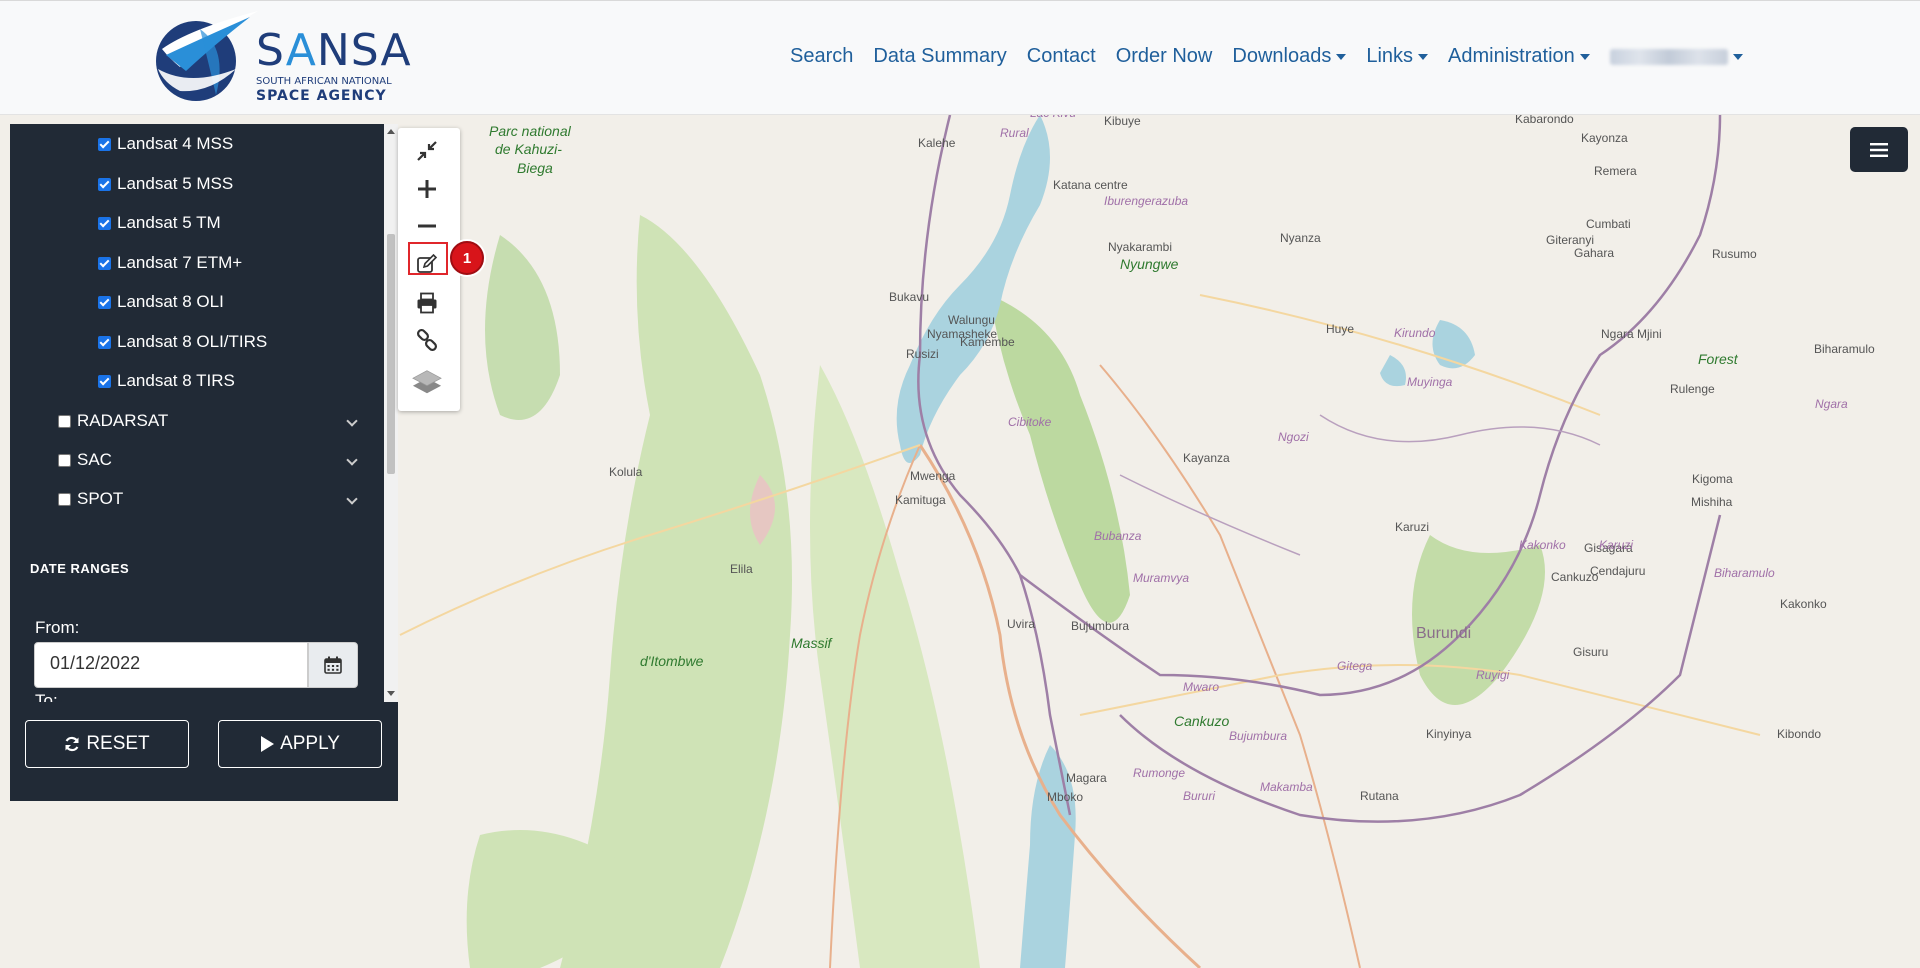 The height and width of the screenshot is (968, 1920). What do you see at coordinates (1879, 149) in the screenshot?
I see `hamburger-menu-button` at bounding box center [1879, 149].